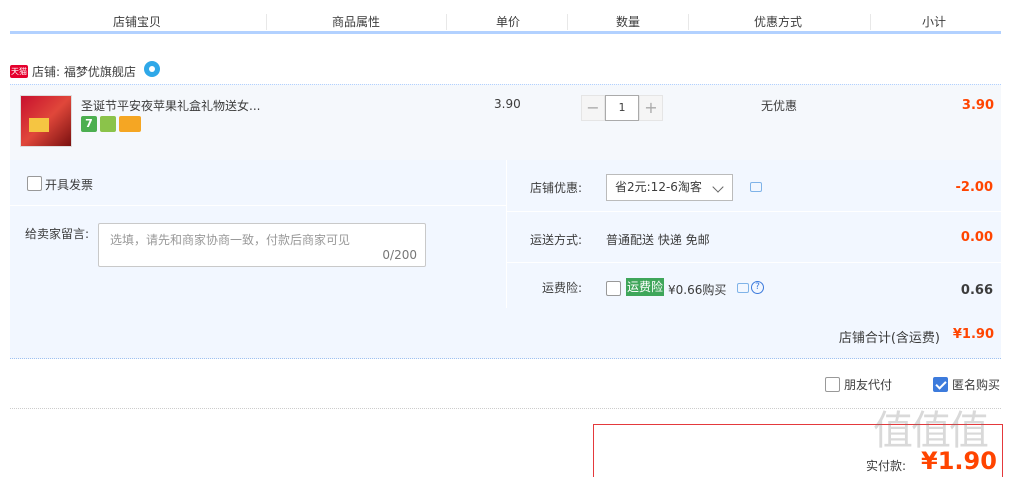 The height and width of the screenshot is (477, 1024). I want to click on invoice-checkbox, so click(34, 183).